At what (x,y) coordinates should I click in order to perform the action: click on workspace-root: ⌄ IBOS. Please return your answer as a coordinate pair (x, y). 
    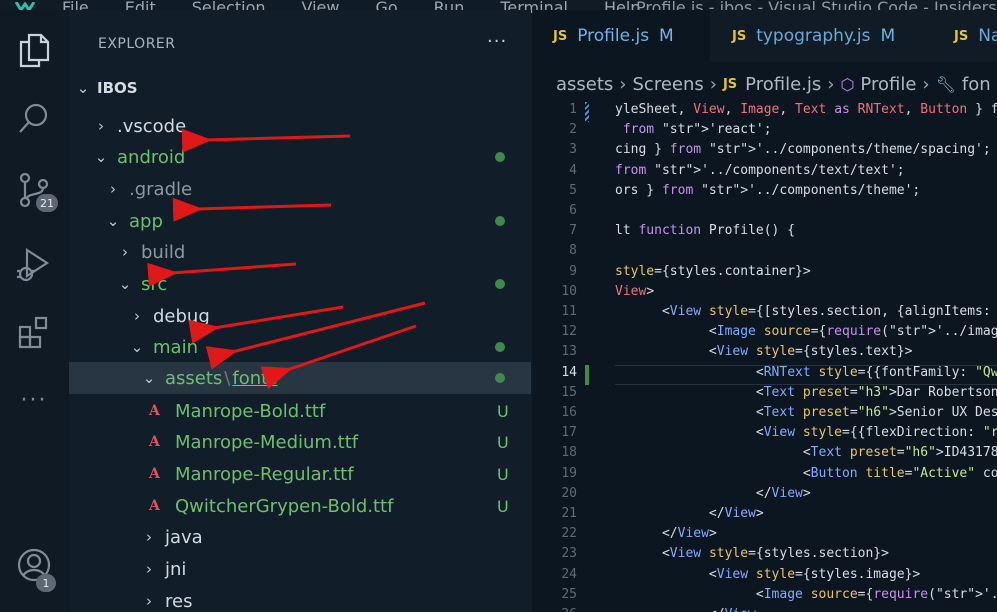
    Looking at the image, I should click on (300, 88).